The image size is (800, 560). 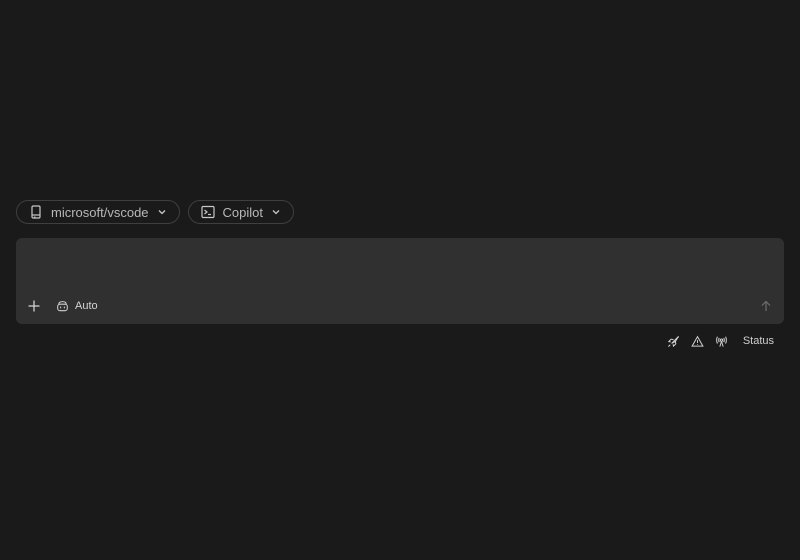 What do you see at coordinates (207, 212) in the screenshot?
I see `terminal-icon` at bounding box center [207, 212].